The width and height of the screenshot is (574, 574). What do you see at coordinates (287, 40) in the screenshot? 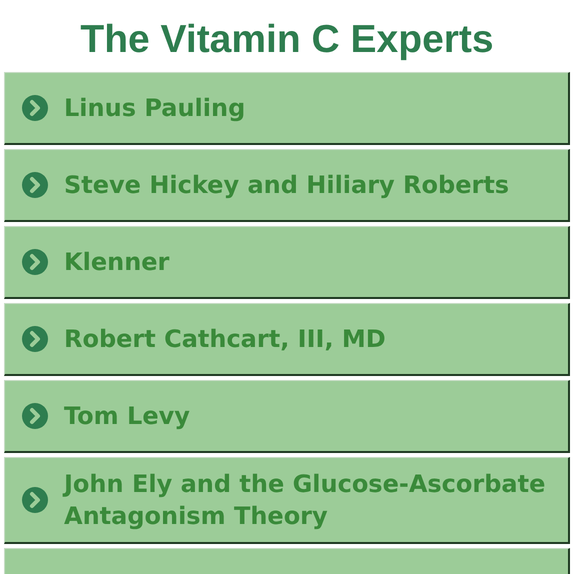
I see `page-title: The Vitamin C Experts` at bounding box center [287, 40].